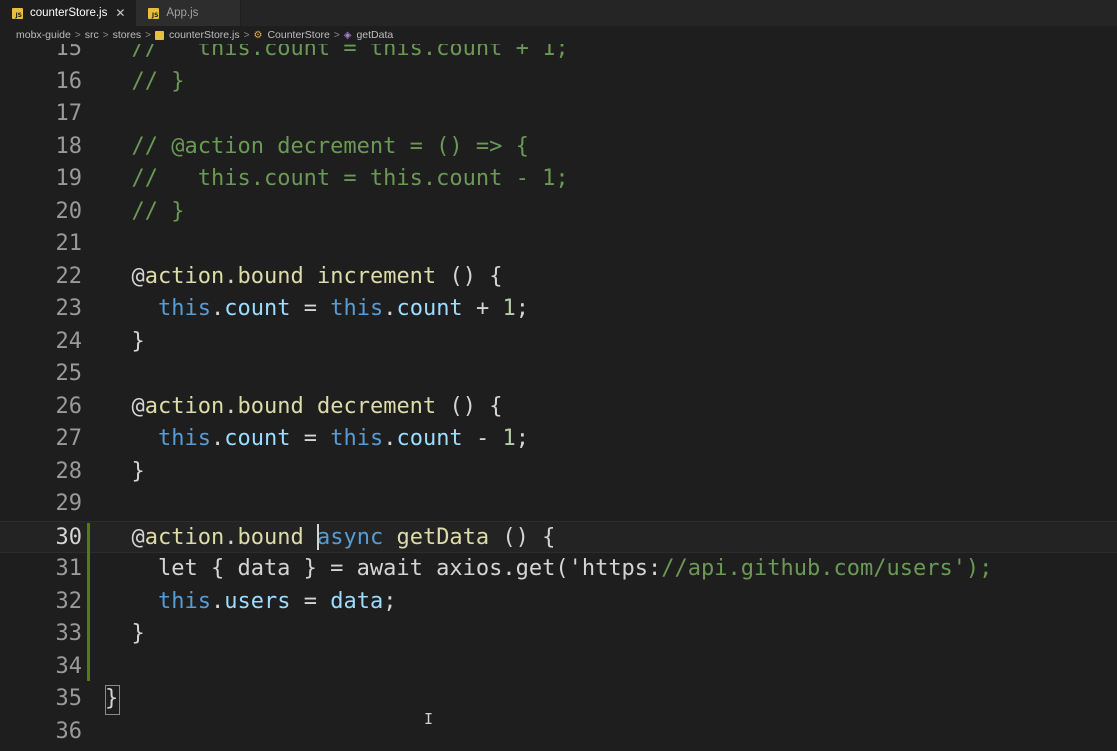 The width and height of the screenshot is (1117, 751). I want to click on code-line: 28 }, so click(558, 472).